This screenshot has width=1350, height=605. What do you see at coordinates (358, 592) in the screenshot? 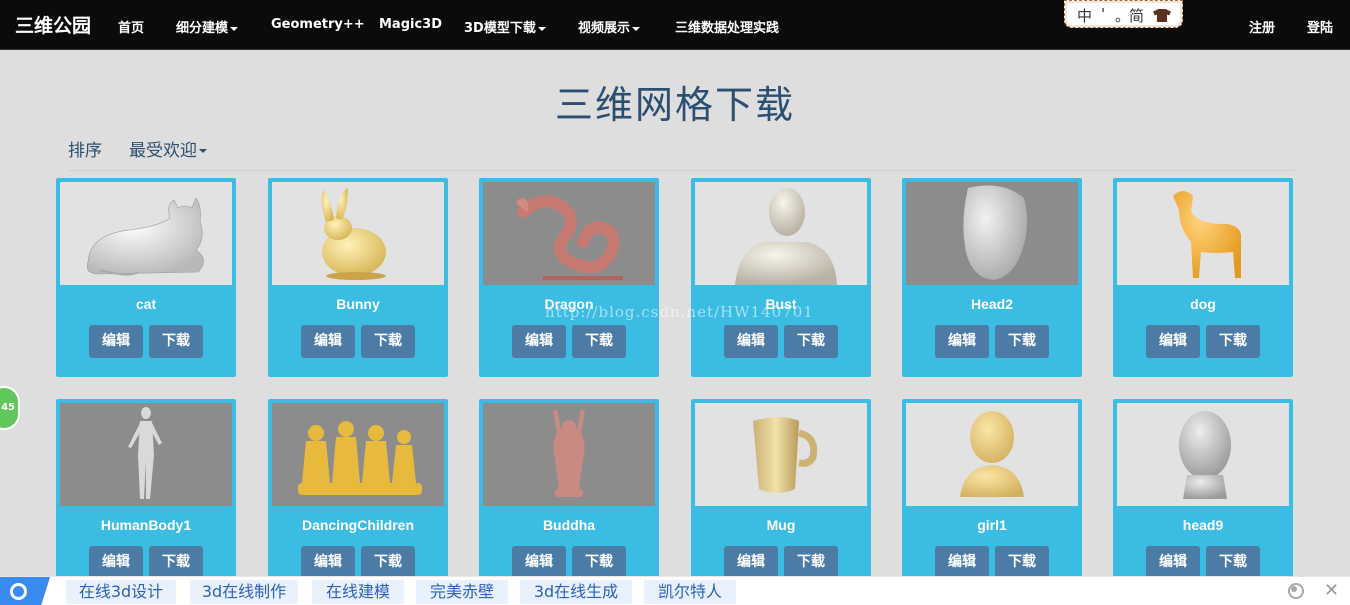
I see `search-suggestion-chip: 在线建模` at bounding box center [358, 592].